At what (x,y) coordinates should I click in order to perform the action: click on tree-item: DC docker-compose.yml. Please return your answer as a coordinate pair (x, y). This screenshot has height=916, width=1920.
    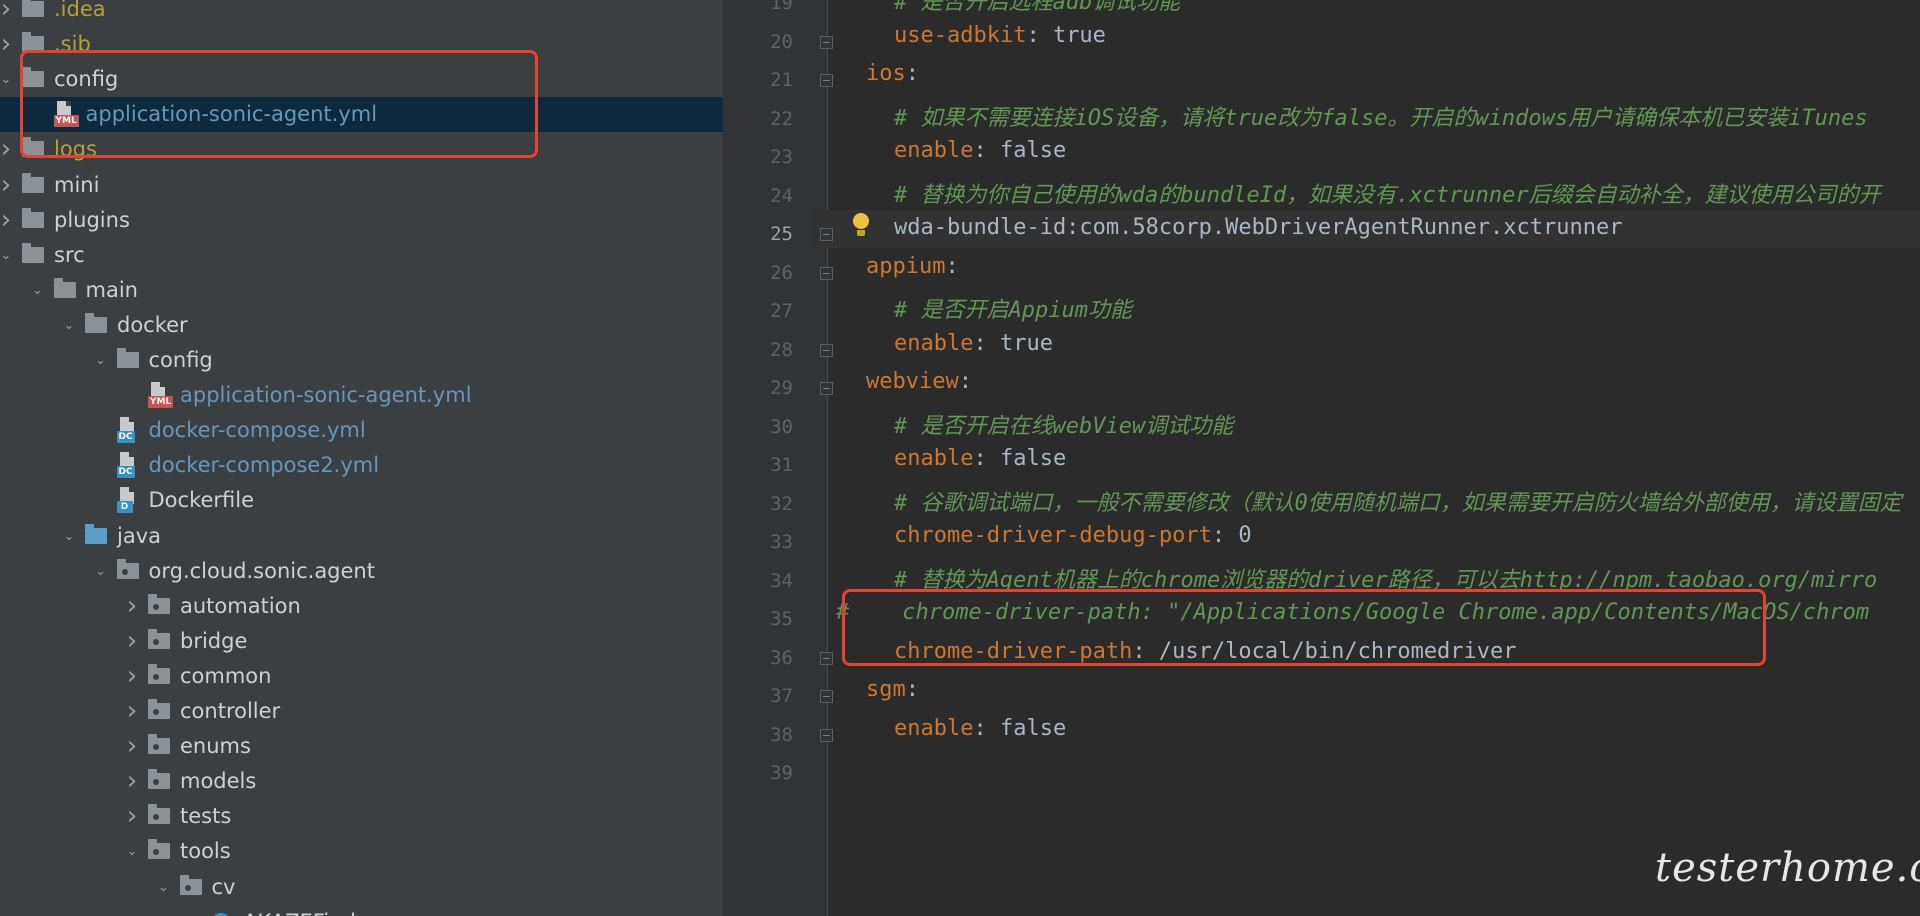
    Looking at the image, I should click on (361, 430).